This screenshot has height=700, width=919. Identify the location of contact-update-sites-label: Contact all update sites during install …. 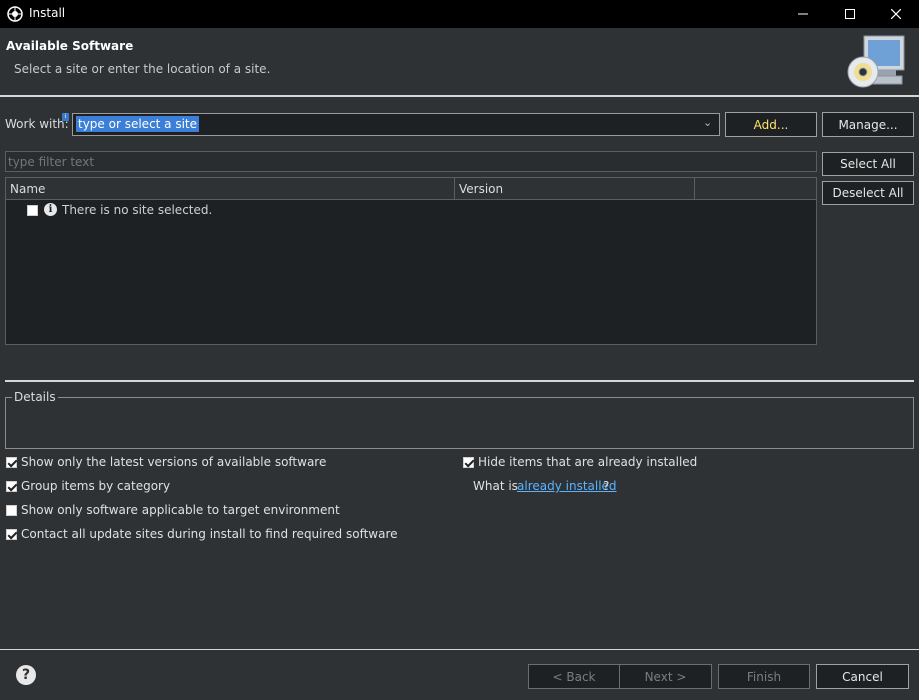
(209, 534).